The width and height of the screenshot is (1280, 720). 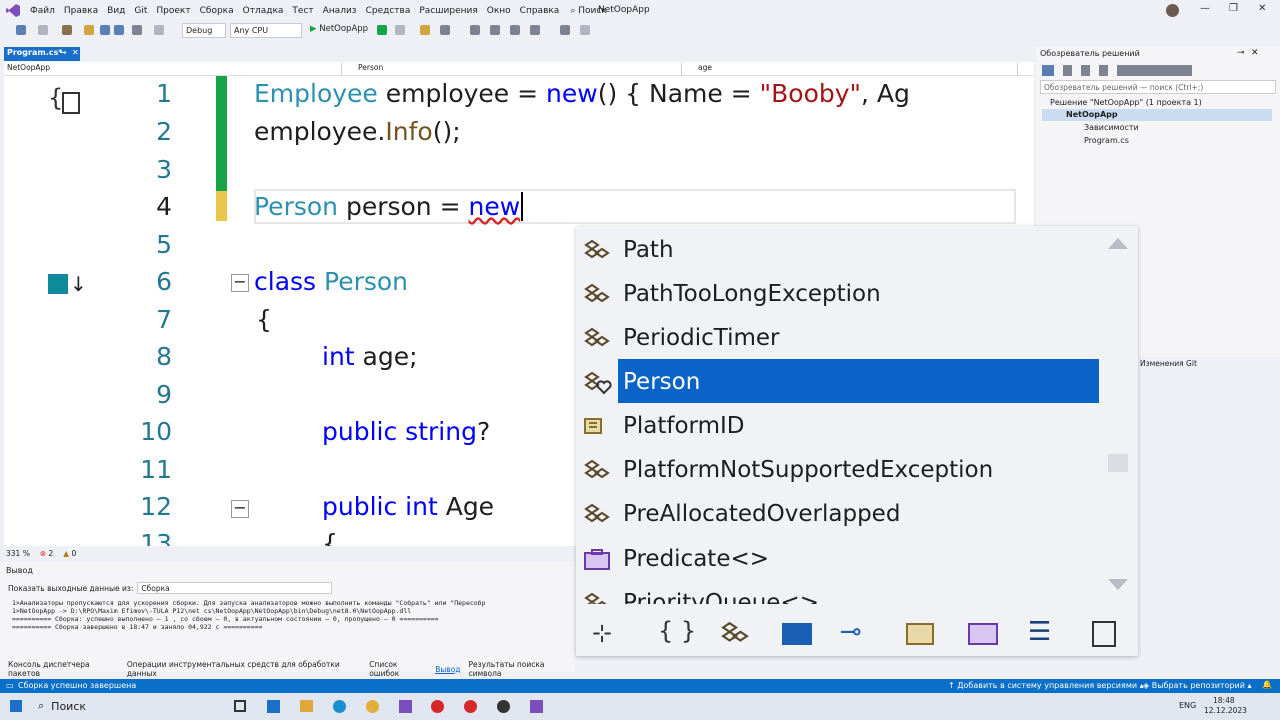 I want to click on warning-count-badge: ▲ 0, so click(x=69, y=553).